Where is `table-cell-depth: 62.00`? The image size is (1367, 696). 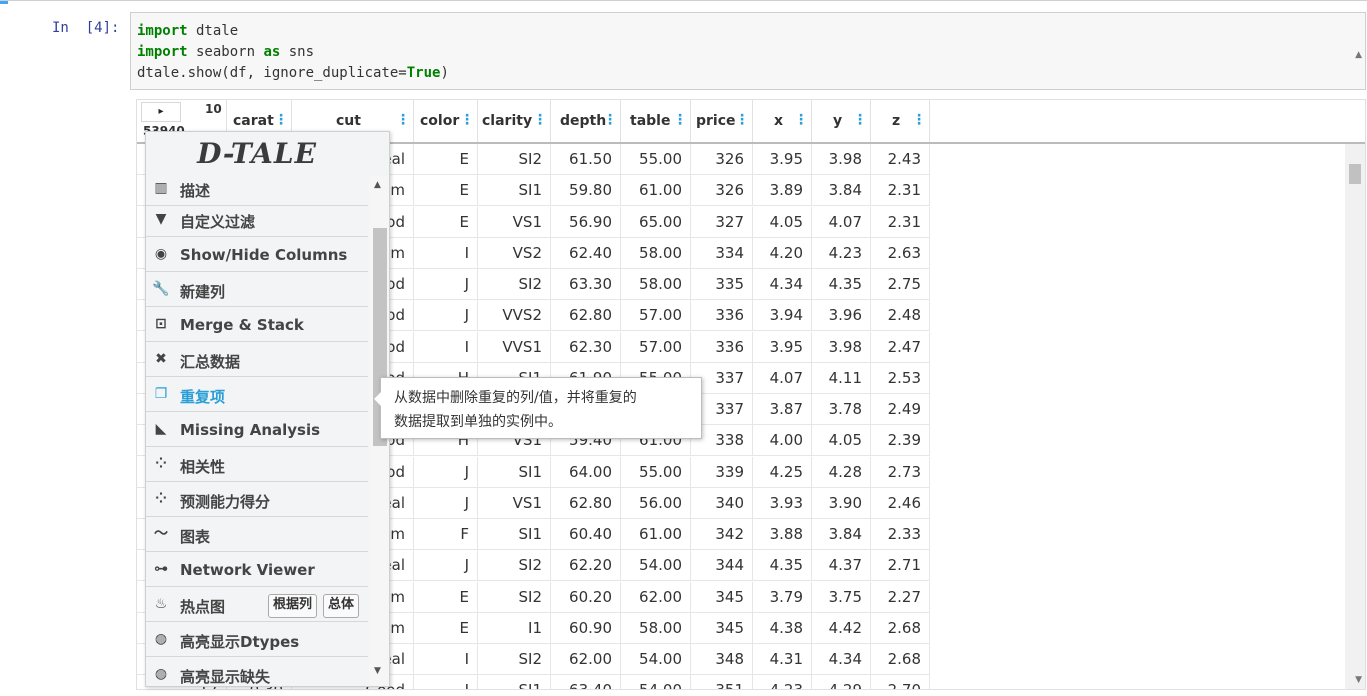 table-cell-depth: 62.00 is located at coordinates (586, 659).